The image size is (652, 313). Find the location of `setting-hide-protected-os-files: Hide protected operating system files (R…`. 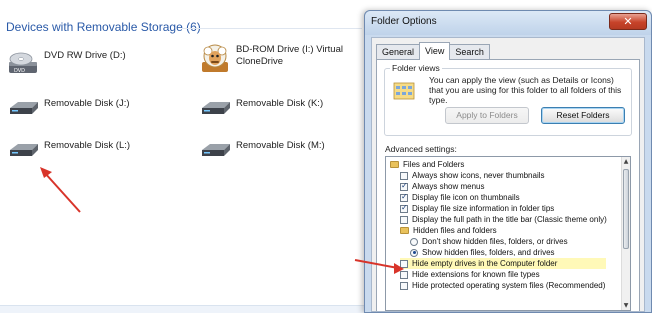

setting-hide-protected-os-files: Hide protected operating system files (R… is located at coordinates (502, 285).